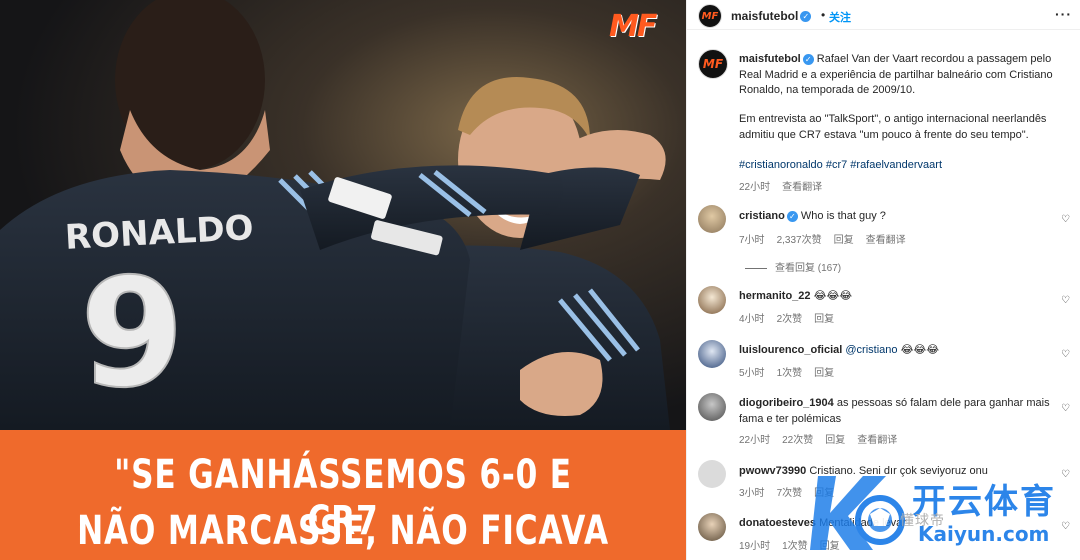 This screenshot has width=1080, height=560. I want to click on comment-text: cristiano ✓ Who is that guy ?, so click(889, 217).